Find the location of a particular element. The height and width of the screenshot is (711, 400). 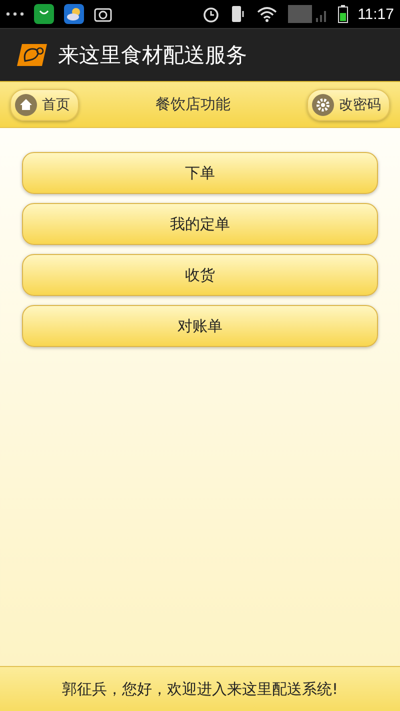

welcome-message: 郭征兵，您好，欢迎进入来这里配送系统! is located at coordinates (200, 689).